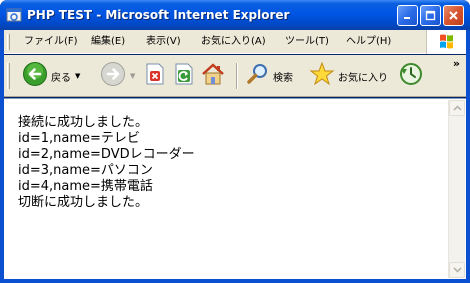 This screenshot has width=470, height=283. What do you see at coordinates (322, 76) in the screenshot?
I see `favorites-star-icon` at bounding box center [322, 76].